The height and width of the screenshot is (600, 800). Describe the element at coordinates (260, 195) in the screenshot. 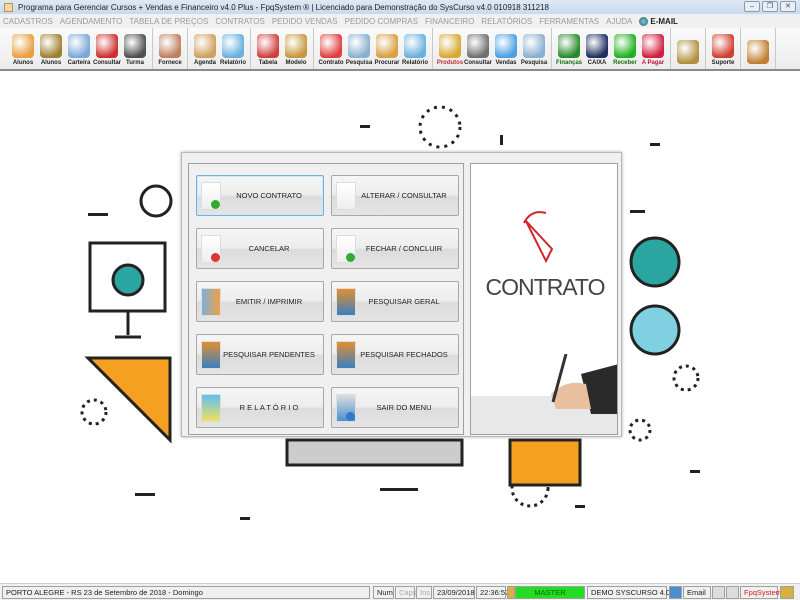

I see `button-novocontrato: NOVO CONTRATO` at that location.